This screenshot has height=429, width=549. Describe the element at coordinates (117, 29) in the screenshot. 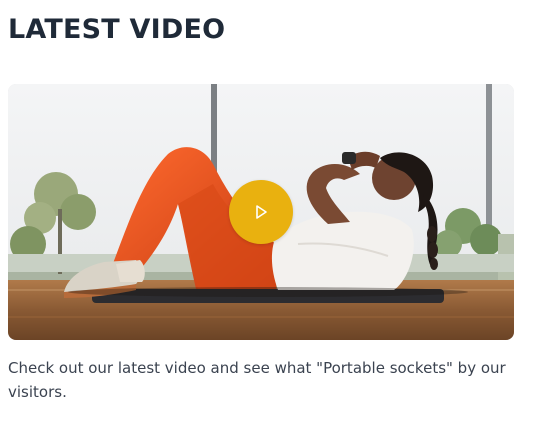

I see `section-title: LATEST VIDEO` at that location.